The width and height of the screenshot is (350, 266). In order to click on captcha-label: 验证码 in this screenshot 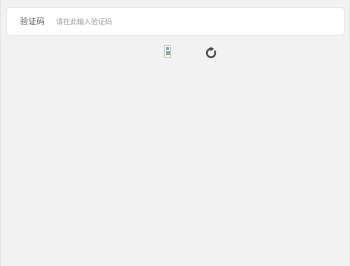, I will do `click(32, 21)`.